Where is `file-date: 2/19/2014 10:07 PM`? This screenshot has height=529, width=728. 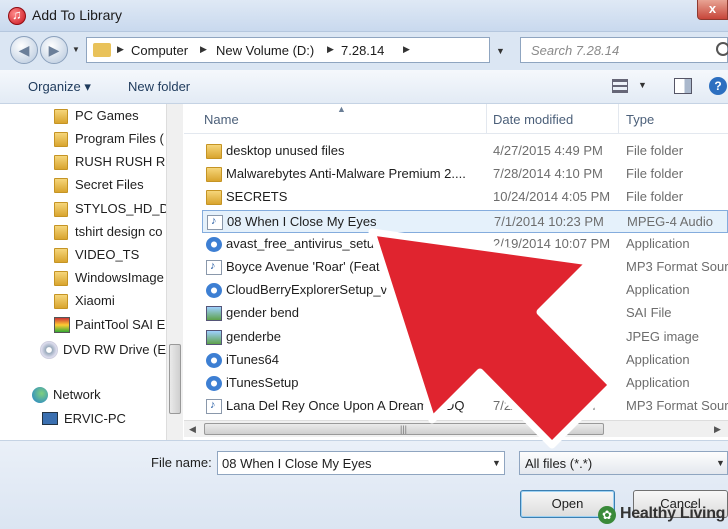
file-date: 2/19/2014 10:07 PM is located at coordinates (552, 243).